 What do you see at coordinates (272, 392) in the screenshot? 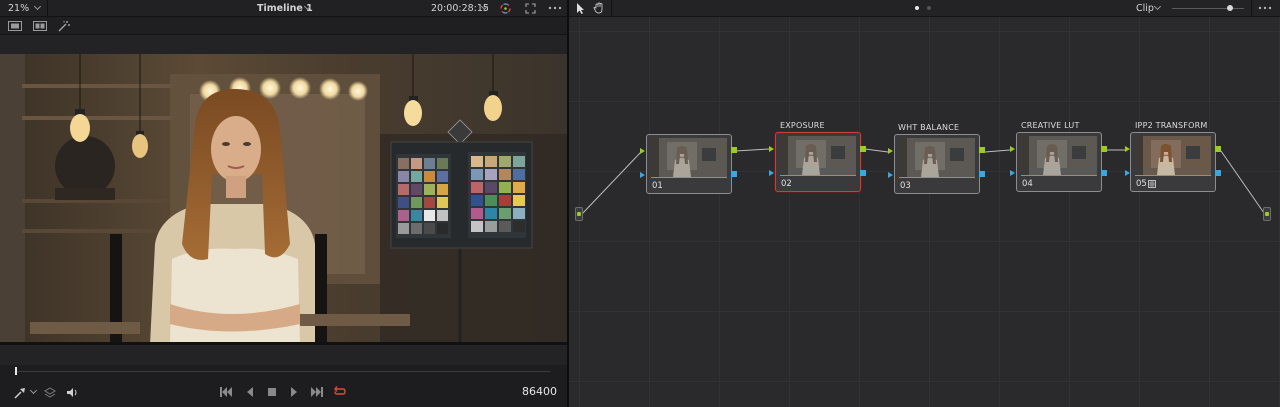
I see `stop-icon` at bounding box center [272, 392].